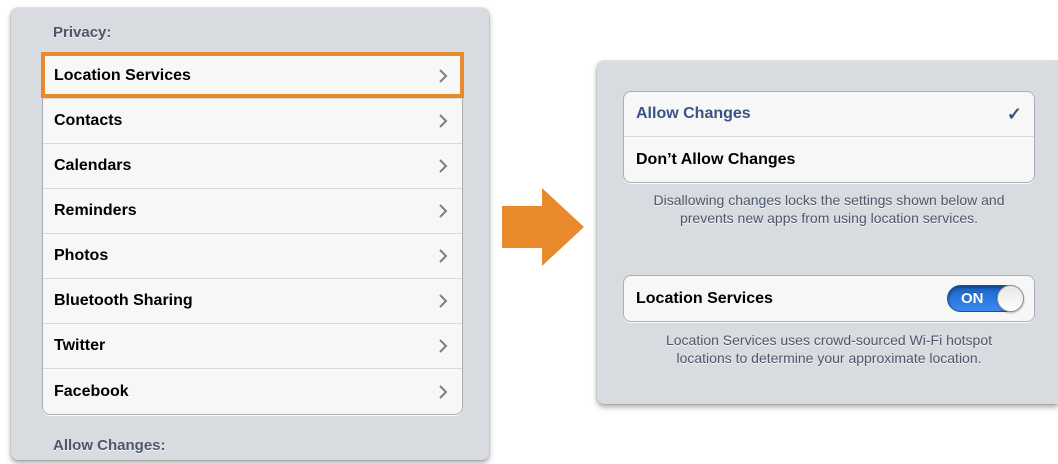 The image size is (1058, 464). Describe the element at coordinates (829, 159) in the screenshot. I see `option-dont-allow-changes: Don’t Allow Changes` at that location.